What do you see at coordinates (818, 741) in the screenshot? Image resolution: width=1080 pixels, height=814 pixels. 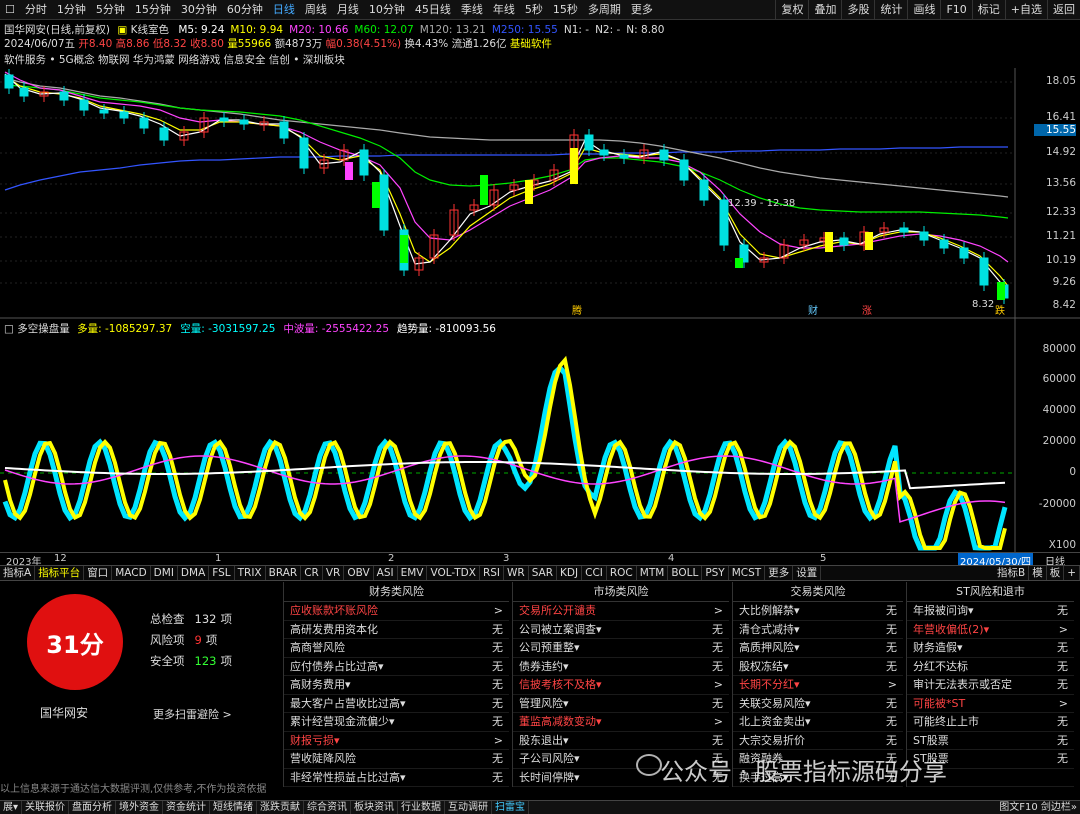 I see `risk-row: 大宗交易折价 无` at bounding box center [818, 741].